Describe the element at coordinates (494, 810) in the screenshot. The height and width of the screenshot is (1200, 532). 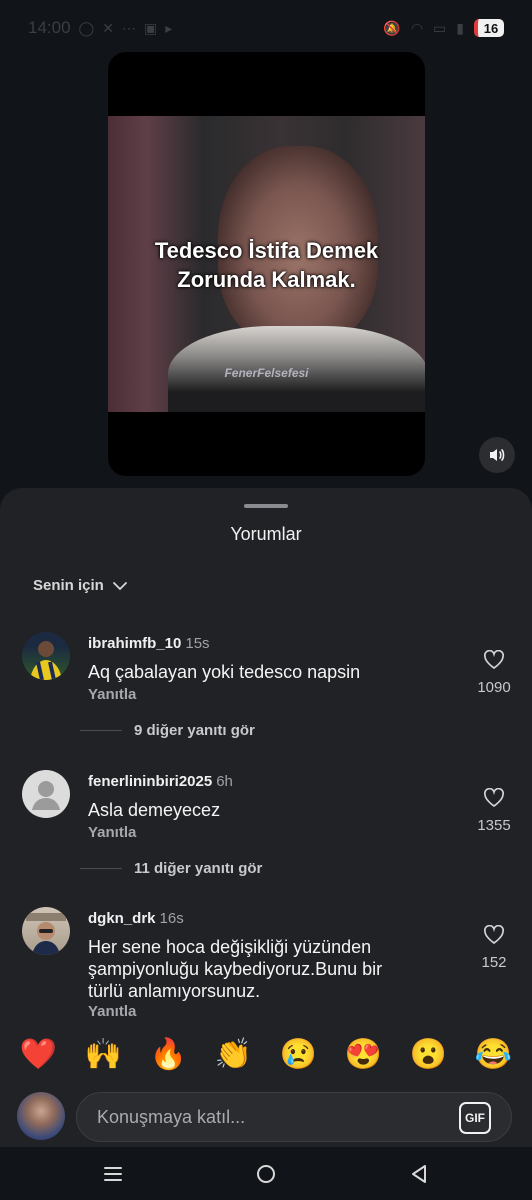
I see `like-button: 1355` at that location.